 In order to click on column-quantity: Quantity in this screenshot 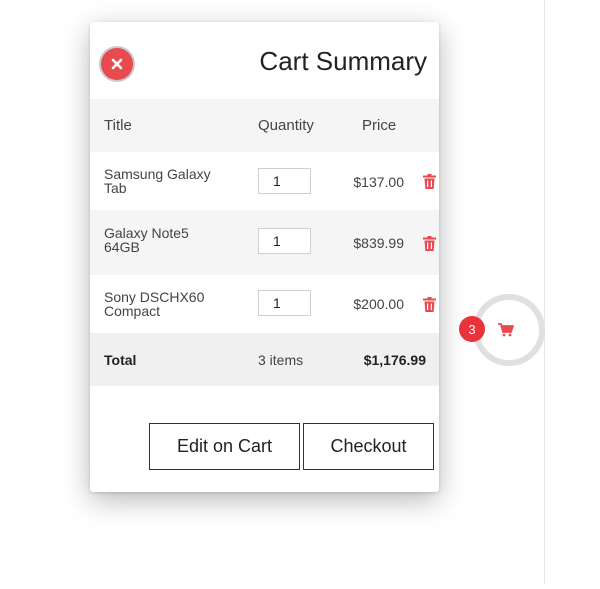, I will do `click(286, 125)`.